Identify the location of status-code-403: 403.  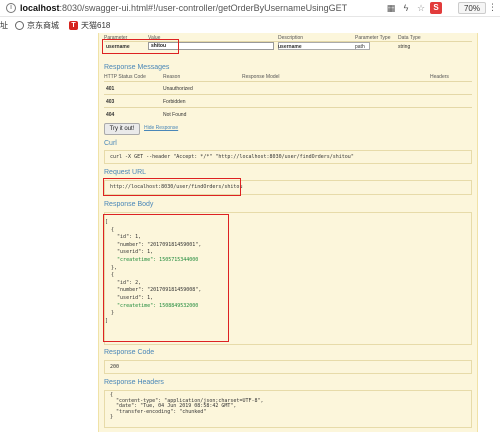
(110, 102).